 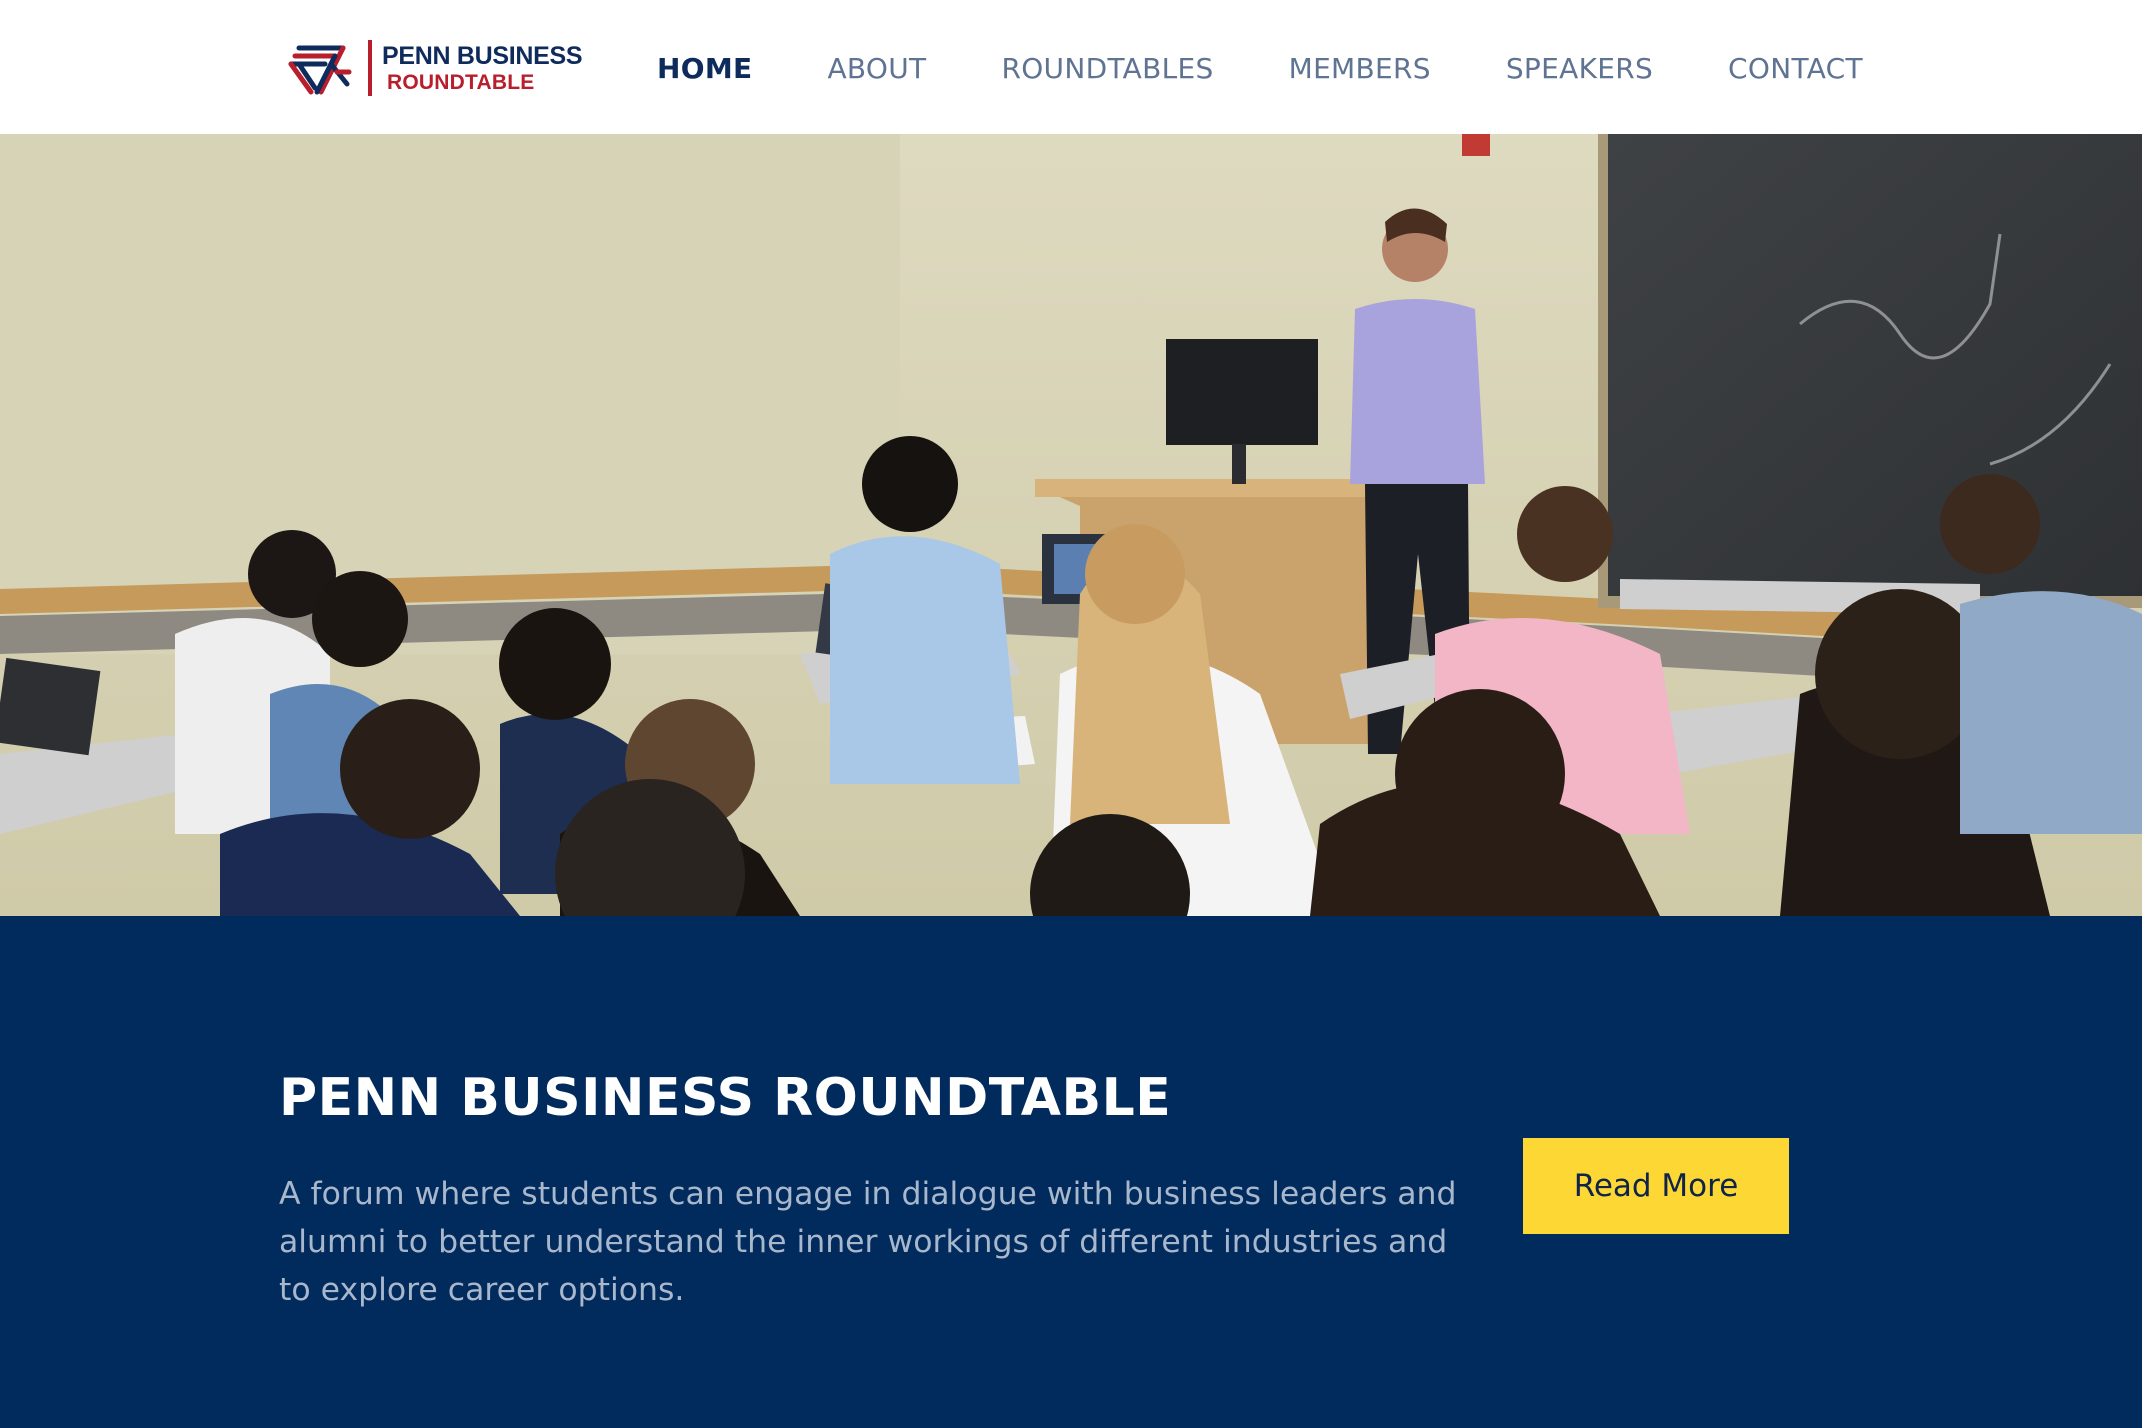 I want to click on logo-text-line1: PENN BUSINESS, so click(x=482, y=56).